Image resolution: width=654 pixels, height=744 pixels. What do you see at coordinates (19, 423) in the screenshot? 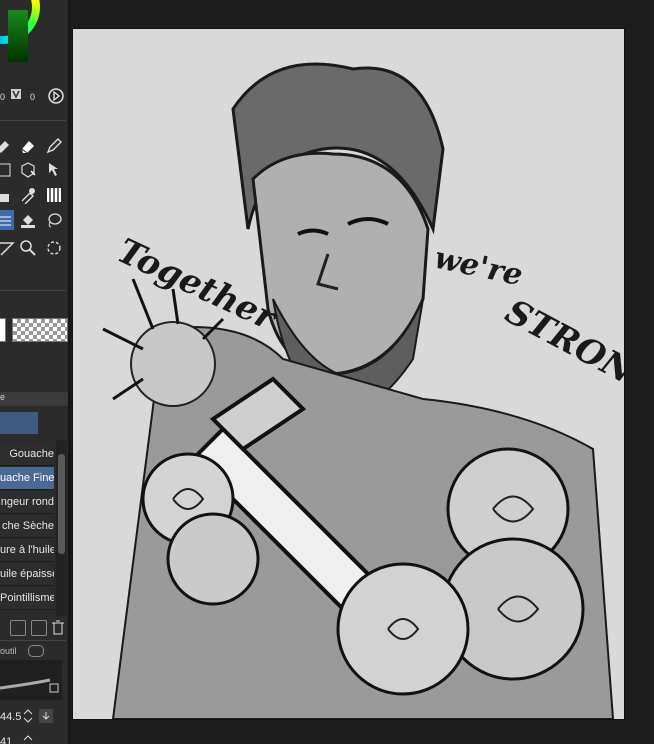
I see `subtool-group-button` at bounding box center [19, 423].